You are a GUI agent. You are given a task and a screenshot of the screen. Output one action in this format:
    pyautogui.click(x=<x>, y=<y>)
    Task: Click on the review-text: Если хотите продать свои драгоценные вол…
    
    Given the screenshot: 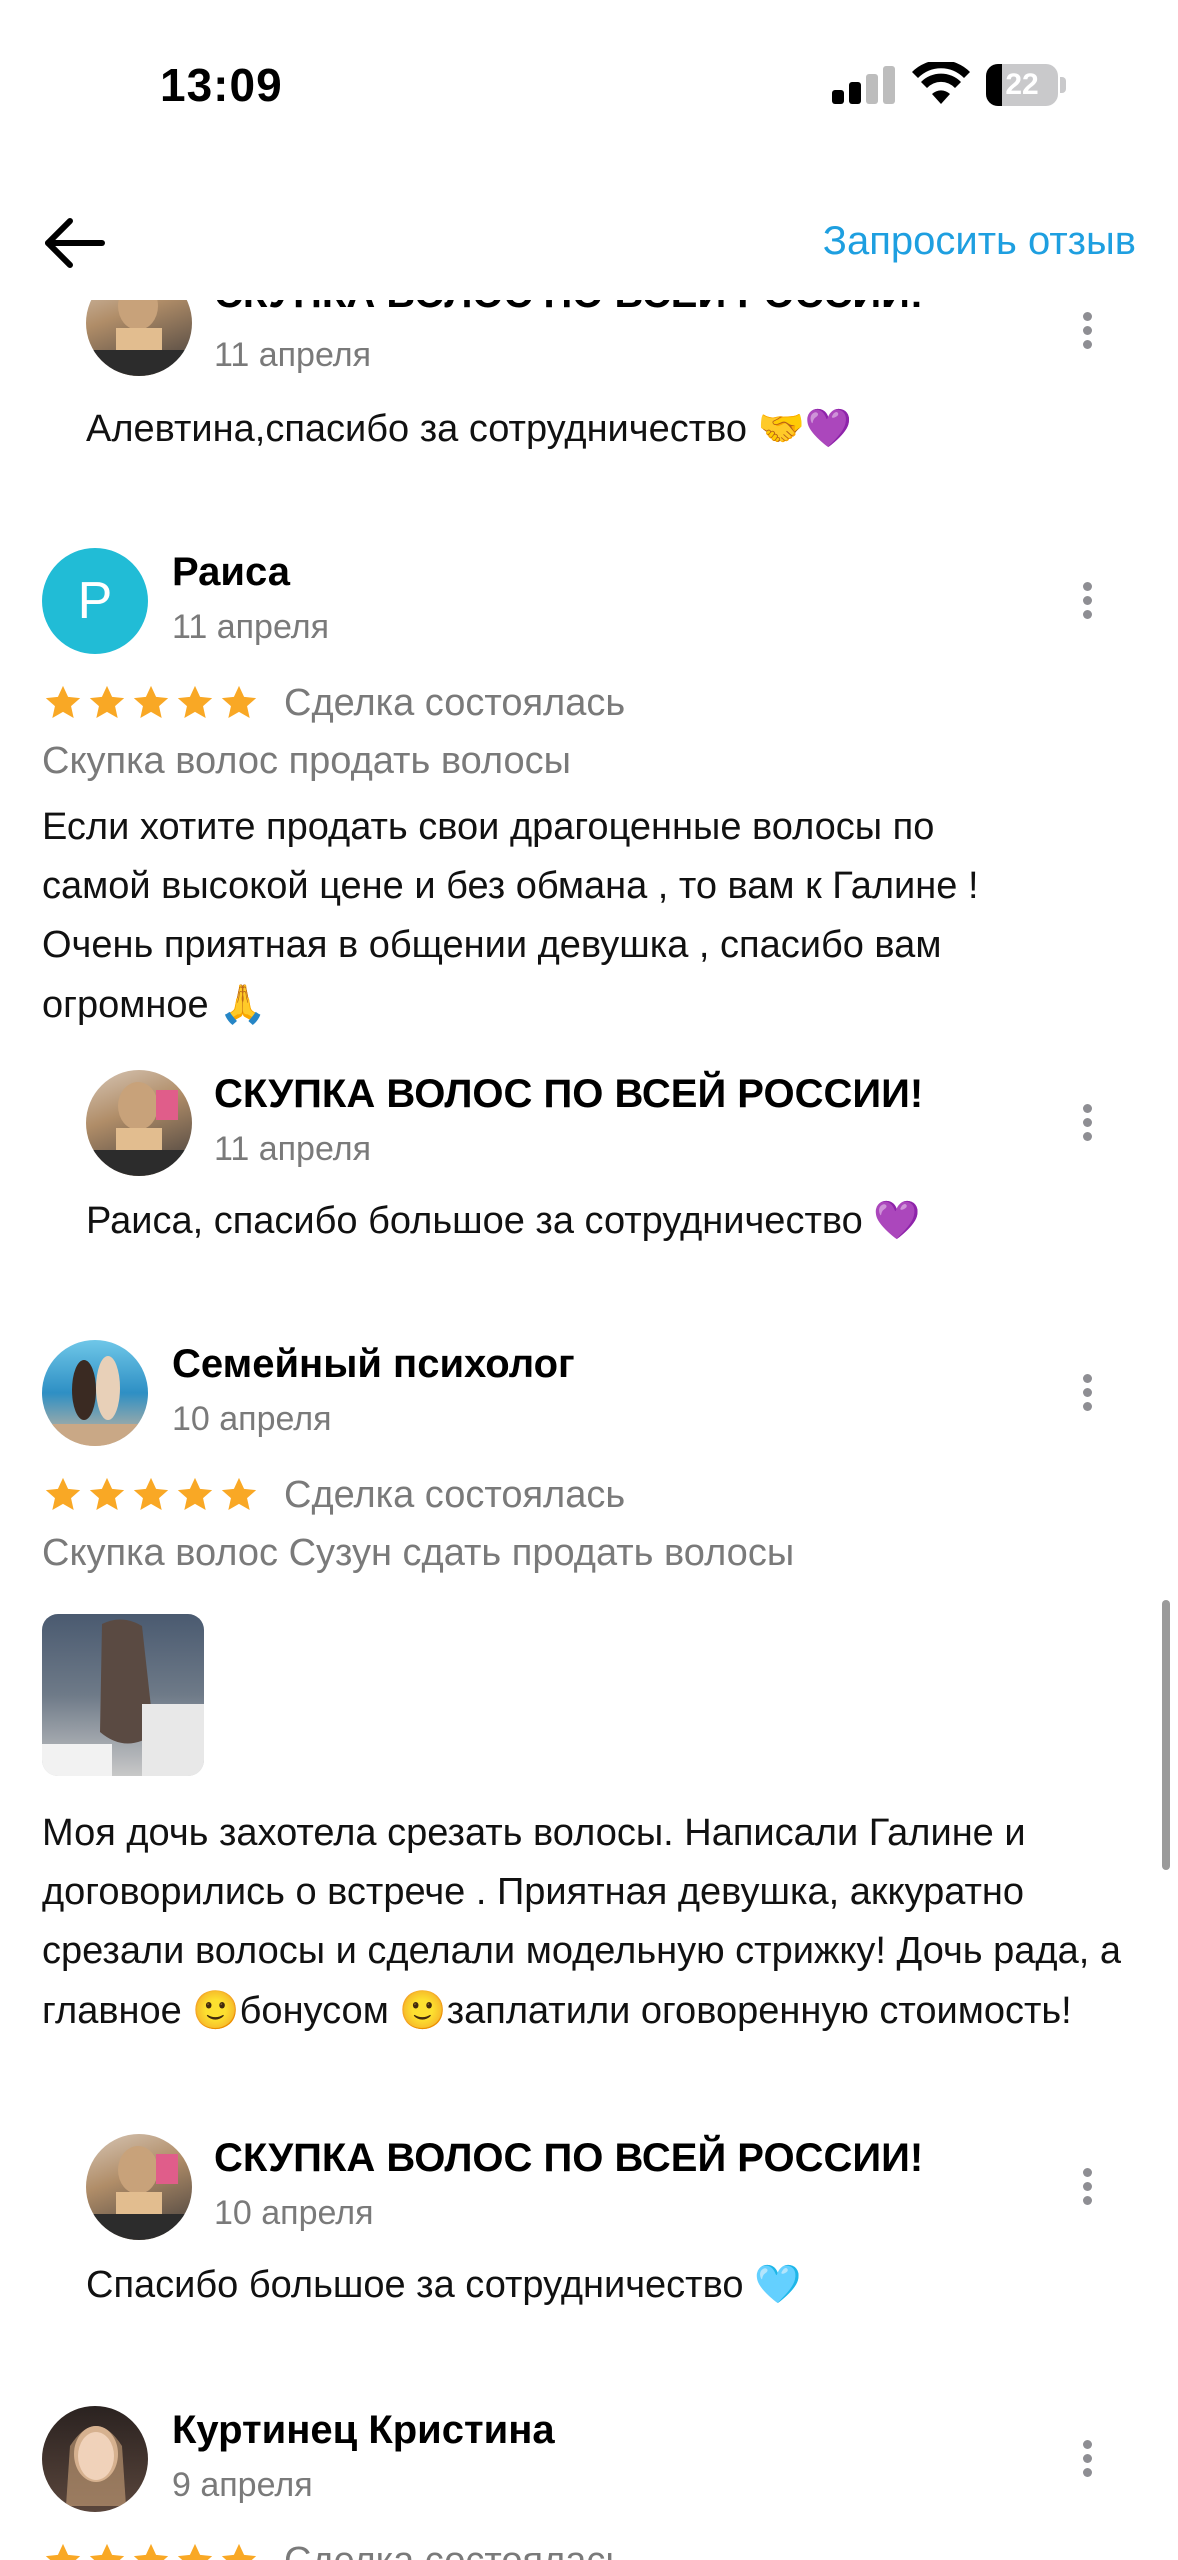 What is the action you would take?
    pyautogui.click(x=542, y=916)
    